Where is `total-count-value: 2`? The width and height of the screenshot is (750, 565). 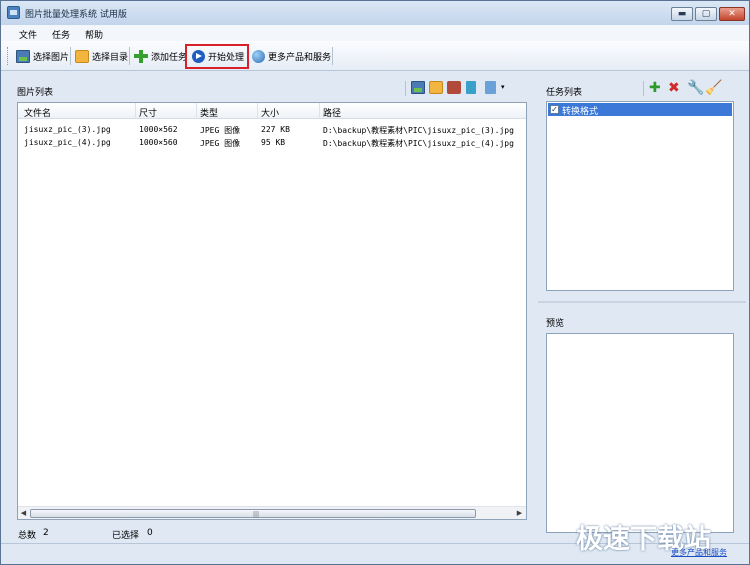 total-count-value: 2 is located at coordinates (46, 533).